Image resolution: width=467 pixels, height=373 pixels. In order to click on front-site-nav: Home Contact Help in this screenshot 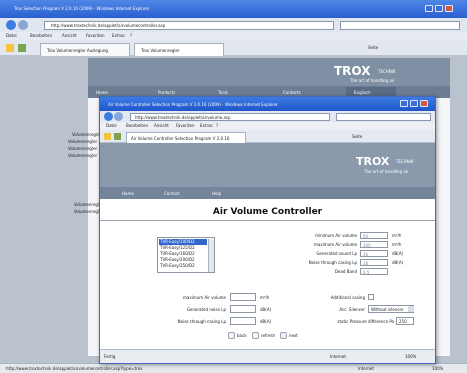, I will do `click(267, 193)`.